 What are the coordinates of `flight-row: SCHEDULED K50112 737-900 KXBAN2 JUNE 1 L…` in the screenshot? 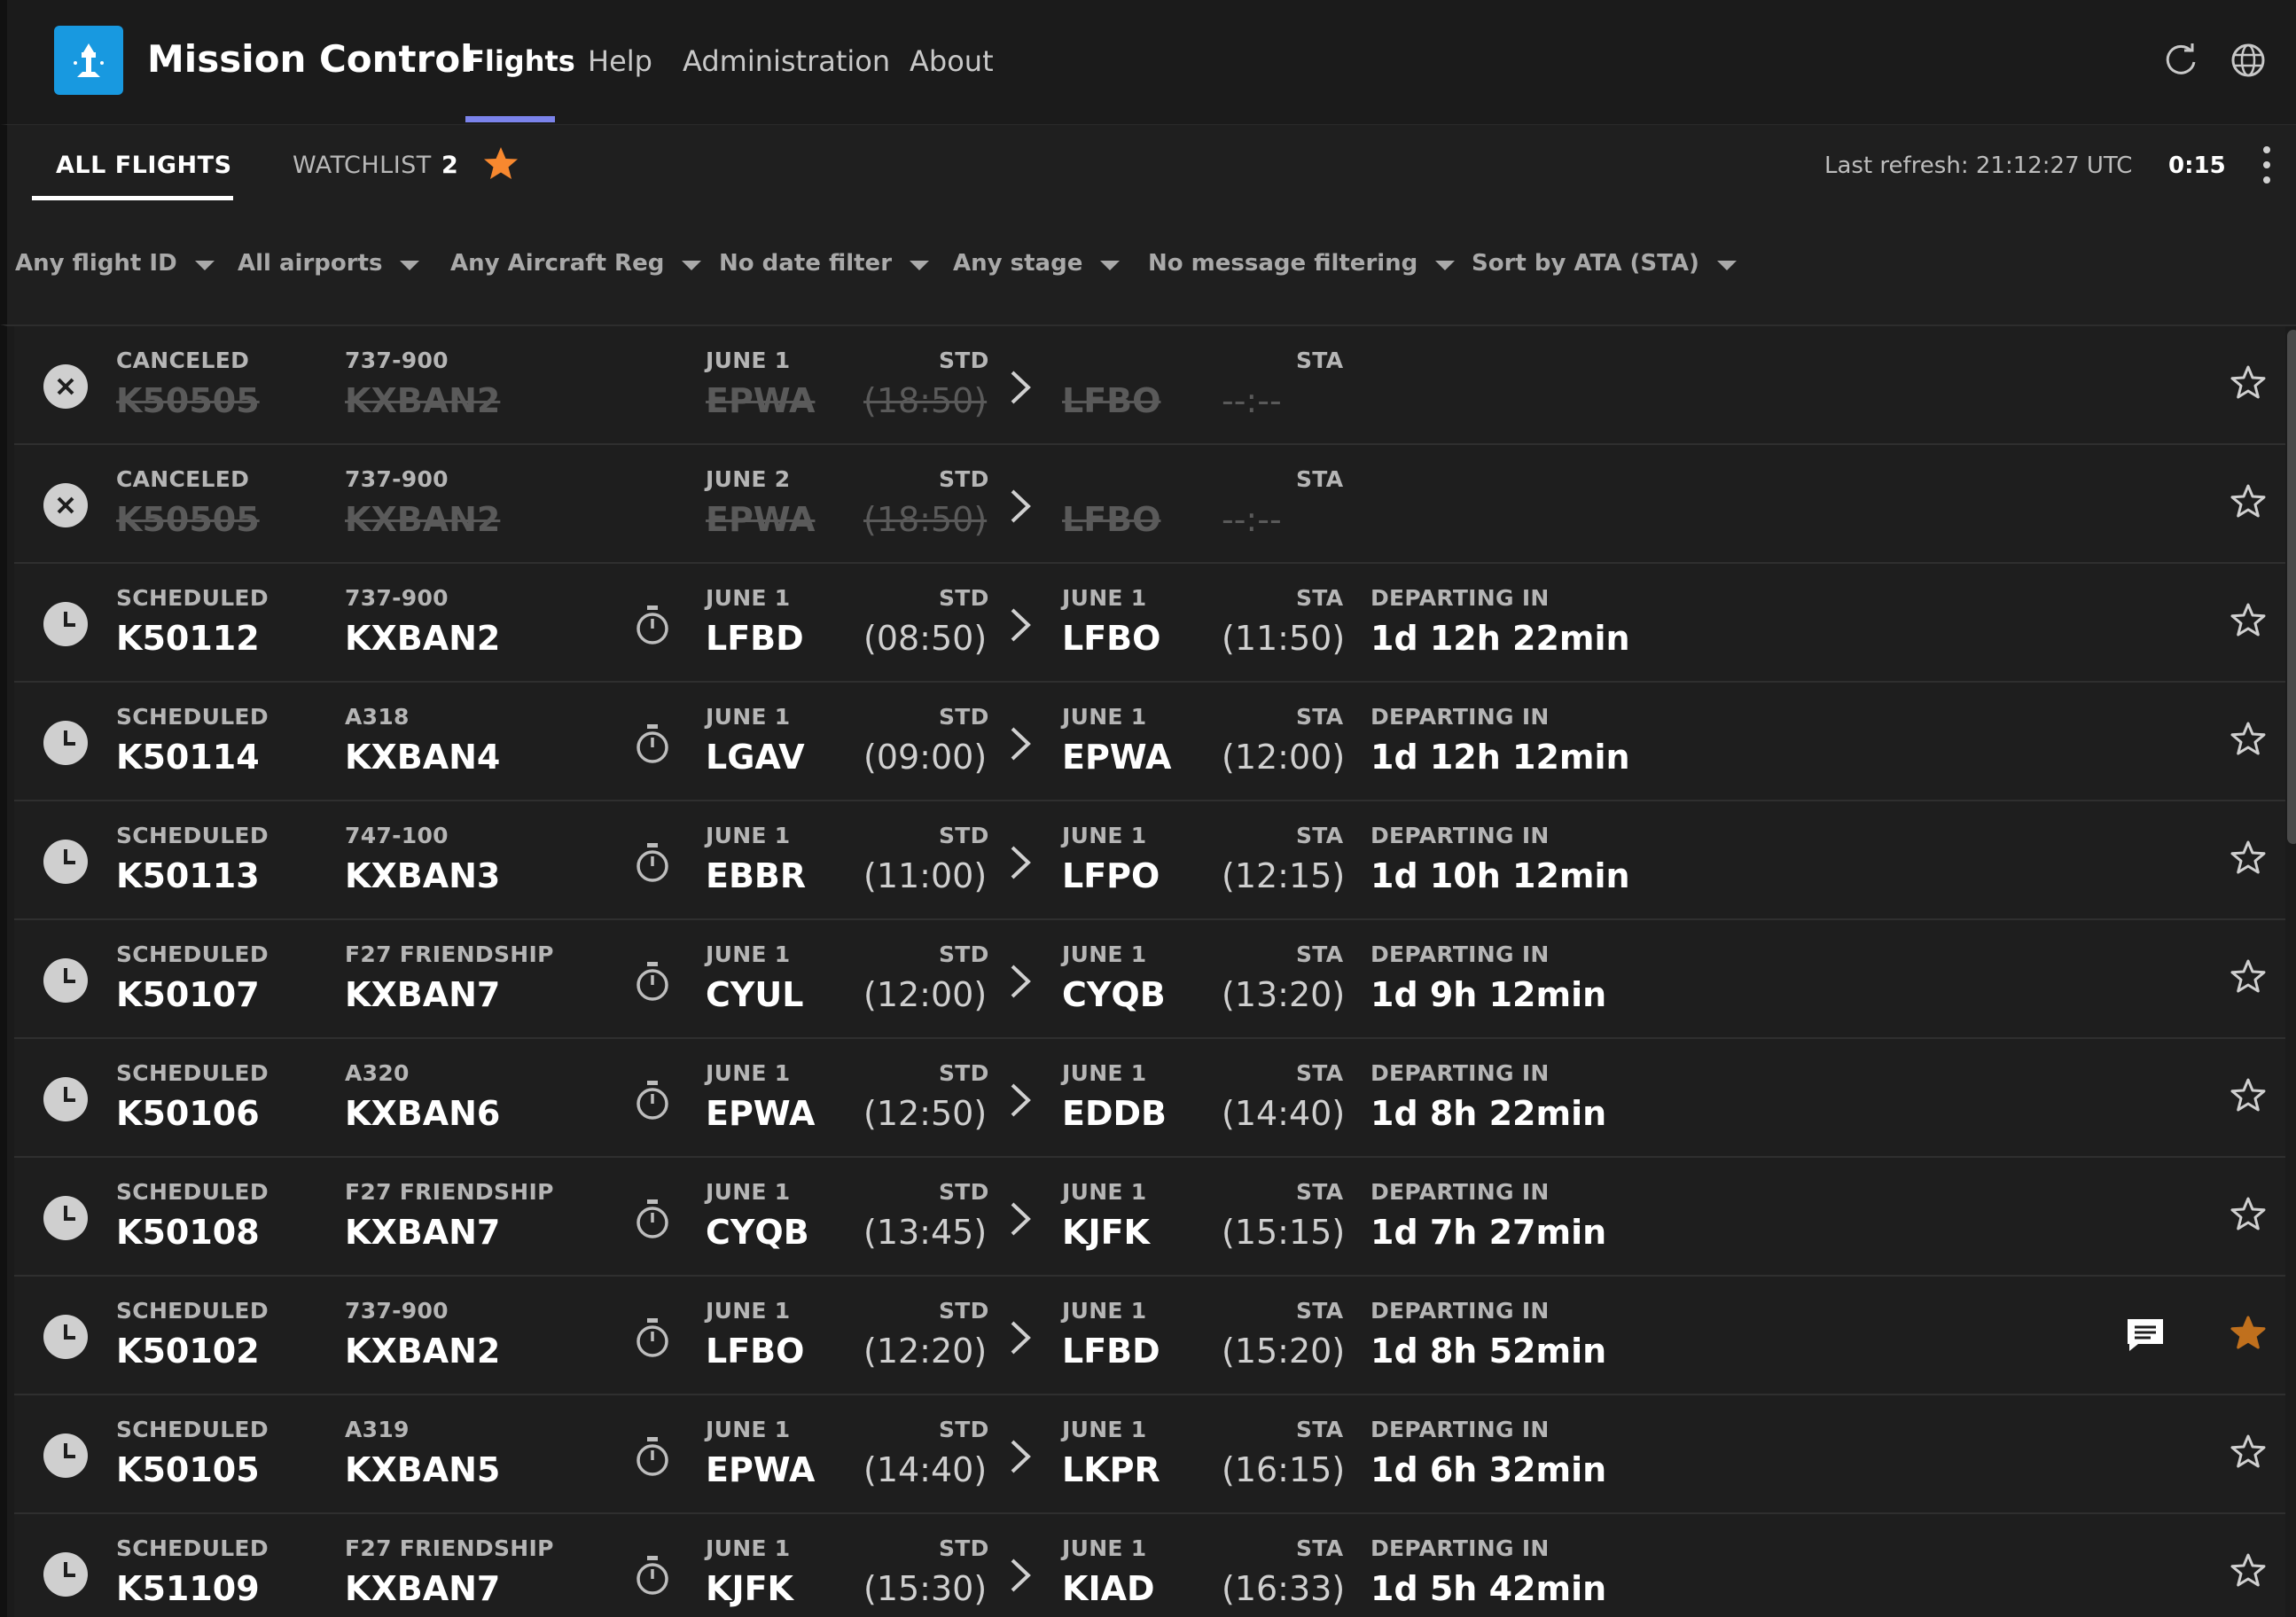 It's located at (1149, 623).